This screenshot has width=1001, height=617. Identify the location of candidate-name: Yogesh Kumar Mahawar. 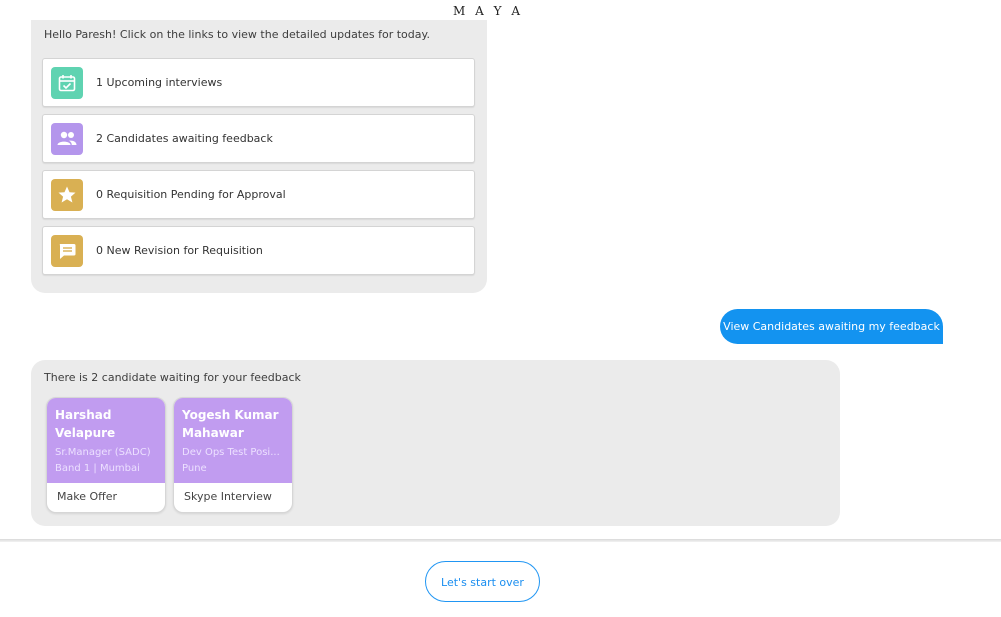
(230, 424).